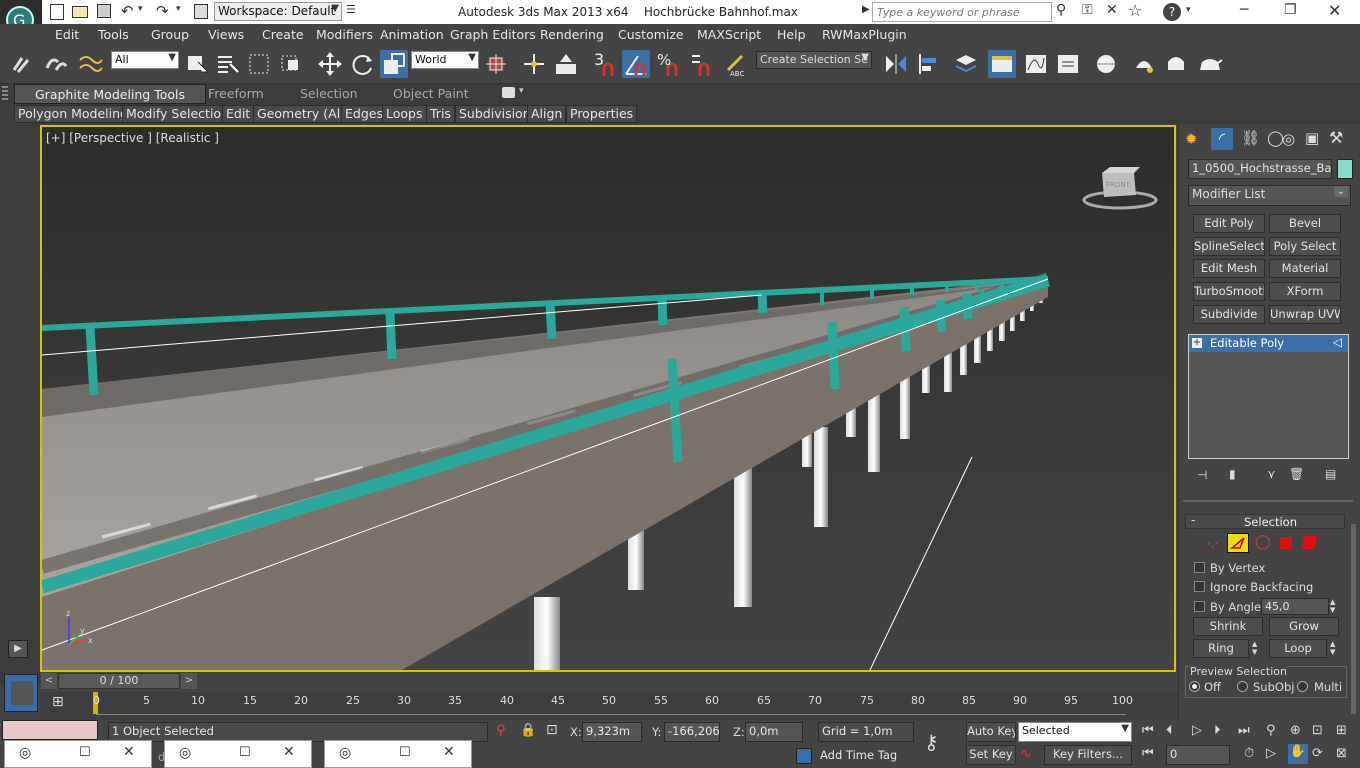  What do you see at coordinates (1222, 139) in the screenshot?
I see `modify-tab-icon: ◜` at bounding box center [1222, 139].